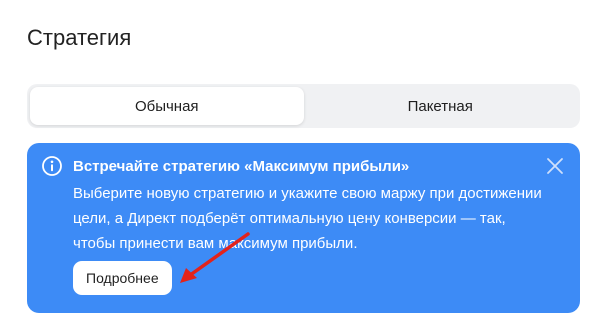  I want to click on strategy-type-switch: Обычная Пакетная, so click(303, 106).